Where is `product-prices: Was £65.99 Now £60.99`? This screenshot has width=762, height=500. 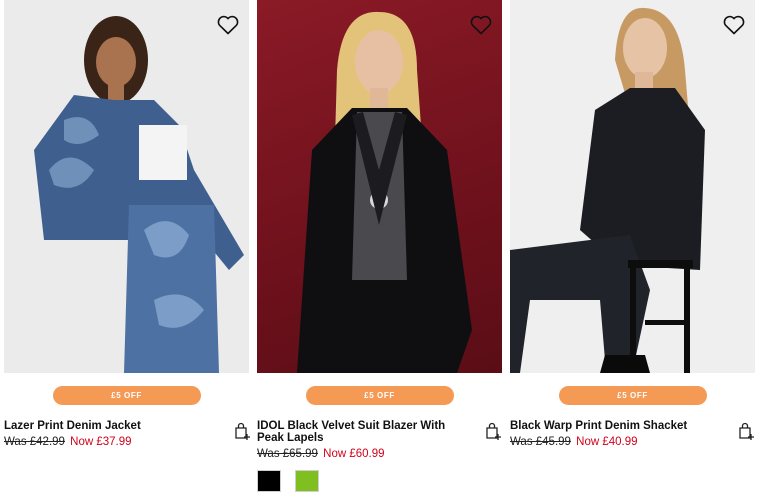
product-prices: Was £65.99 Now £60.99 is located at coordinates (379, 454).